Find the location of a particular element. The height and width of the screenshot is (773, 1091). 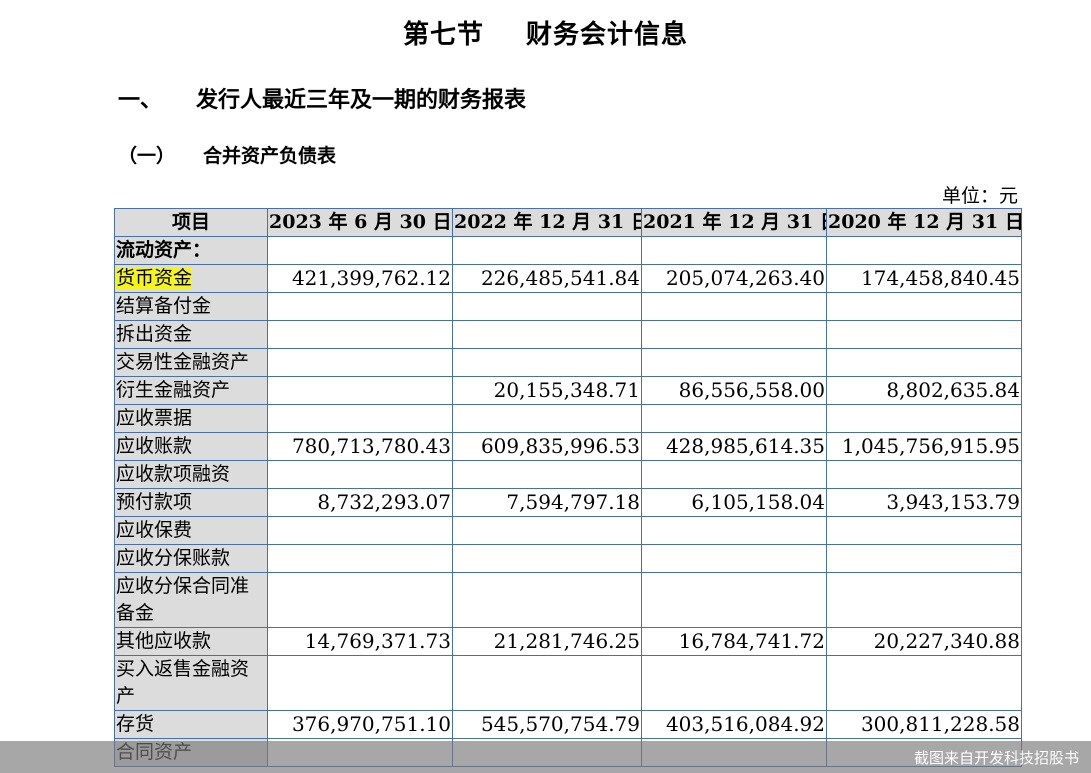

row-value: 21,281,746.25 is located at coordinates (547, 641).